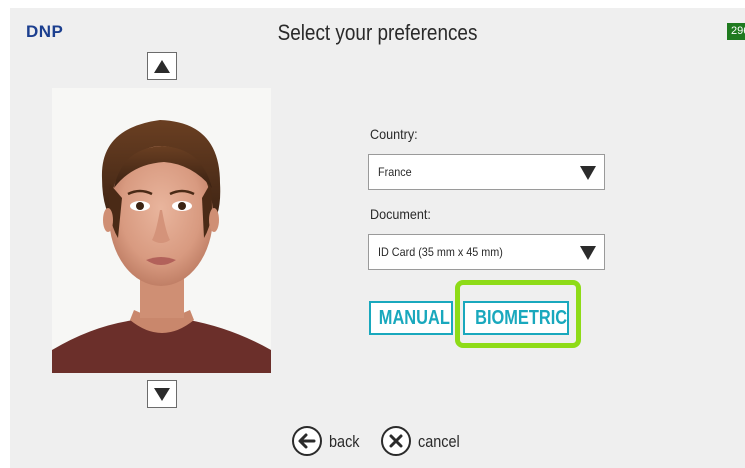  I want to click on back-arrow-icon, so click(307, 441).